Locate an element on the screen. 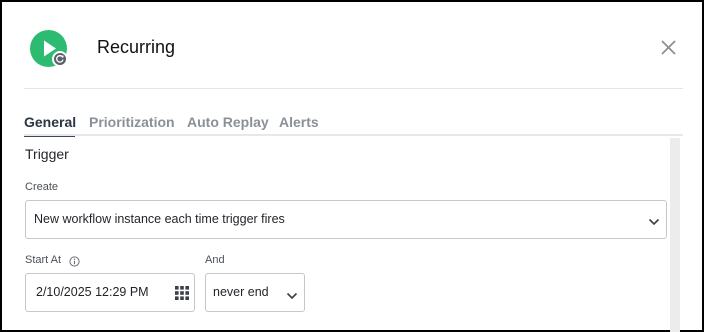 The image size is (704, 332). create-label: Create is located at coordinates (42, 187).